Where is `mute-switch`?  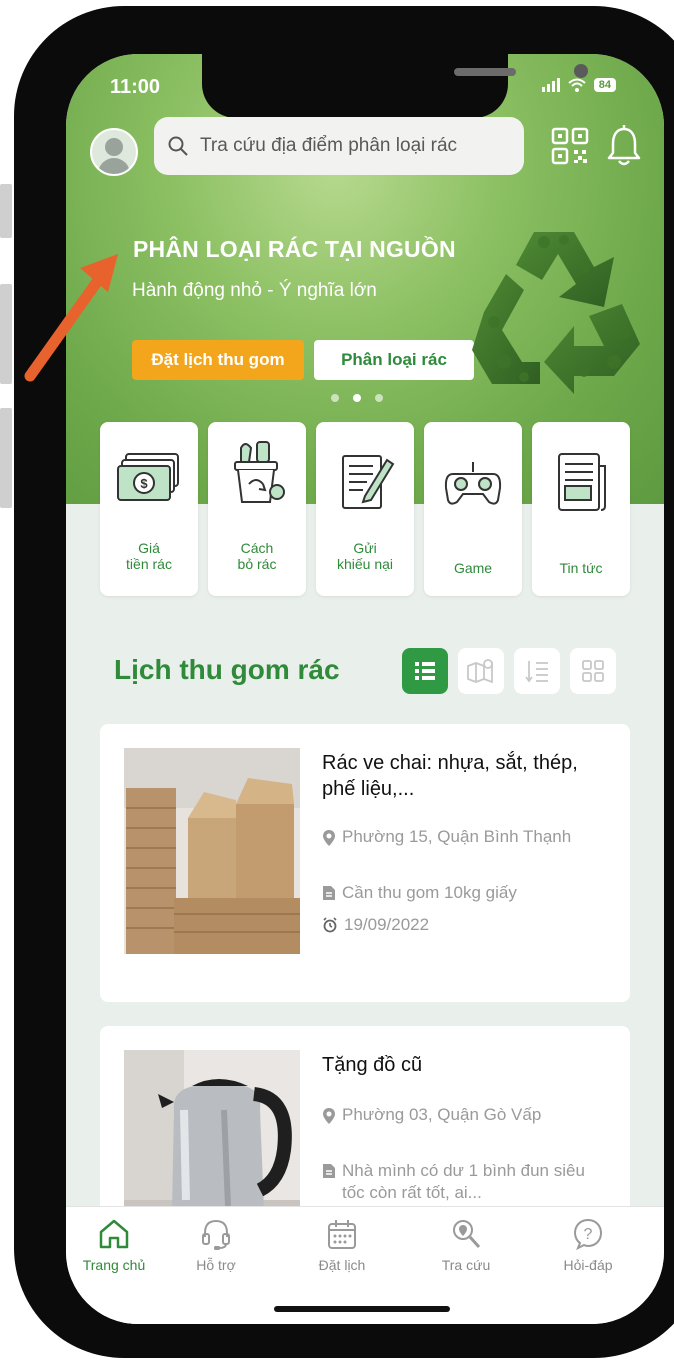
mute-switch is located at coordinates (6, 211).